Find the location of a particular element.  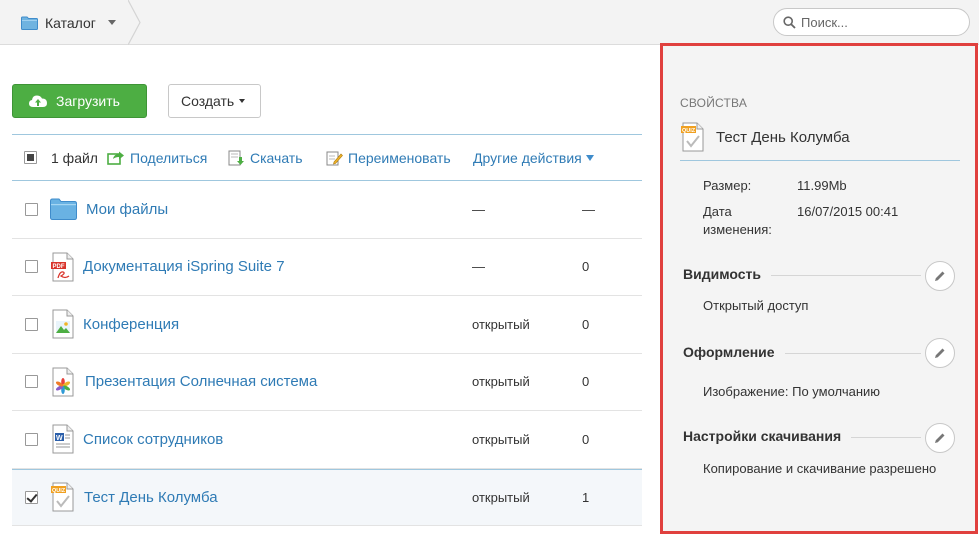

file-name: Документация iSpring Suite 7 is located at coordinates (184, 266).